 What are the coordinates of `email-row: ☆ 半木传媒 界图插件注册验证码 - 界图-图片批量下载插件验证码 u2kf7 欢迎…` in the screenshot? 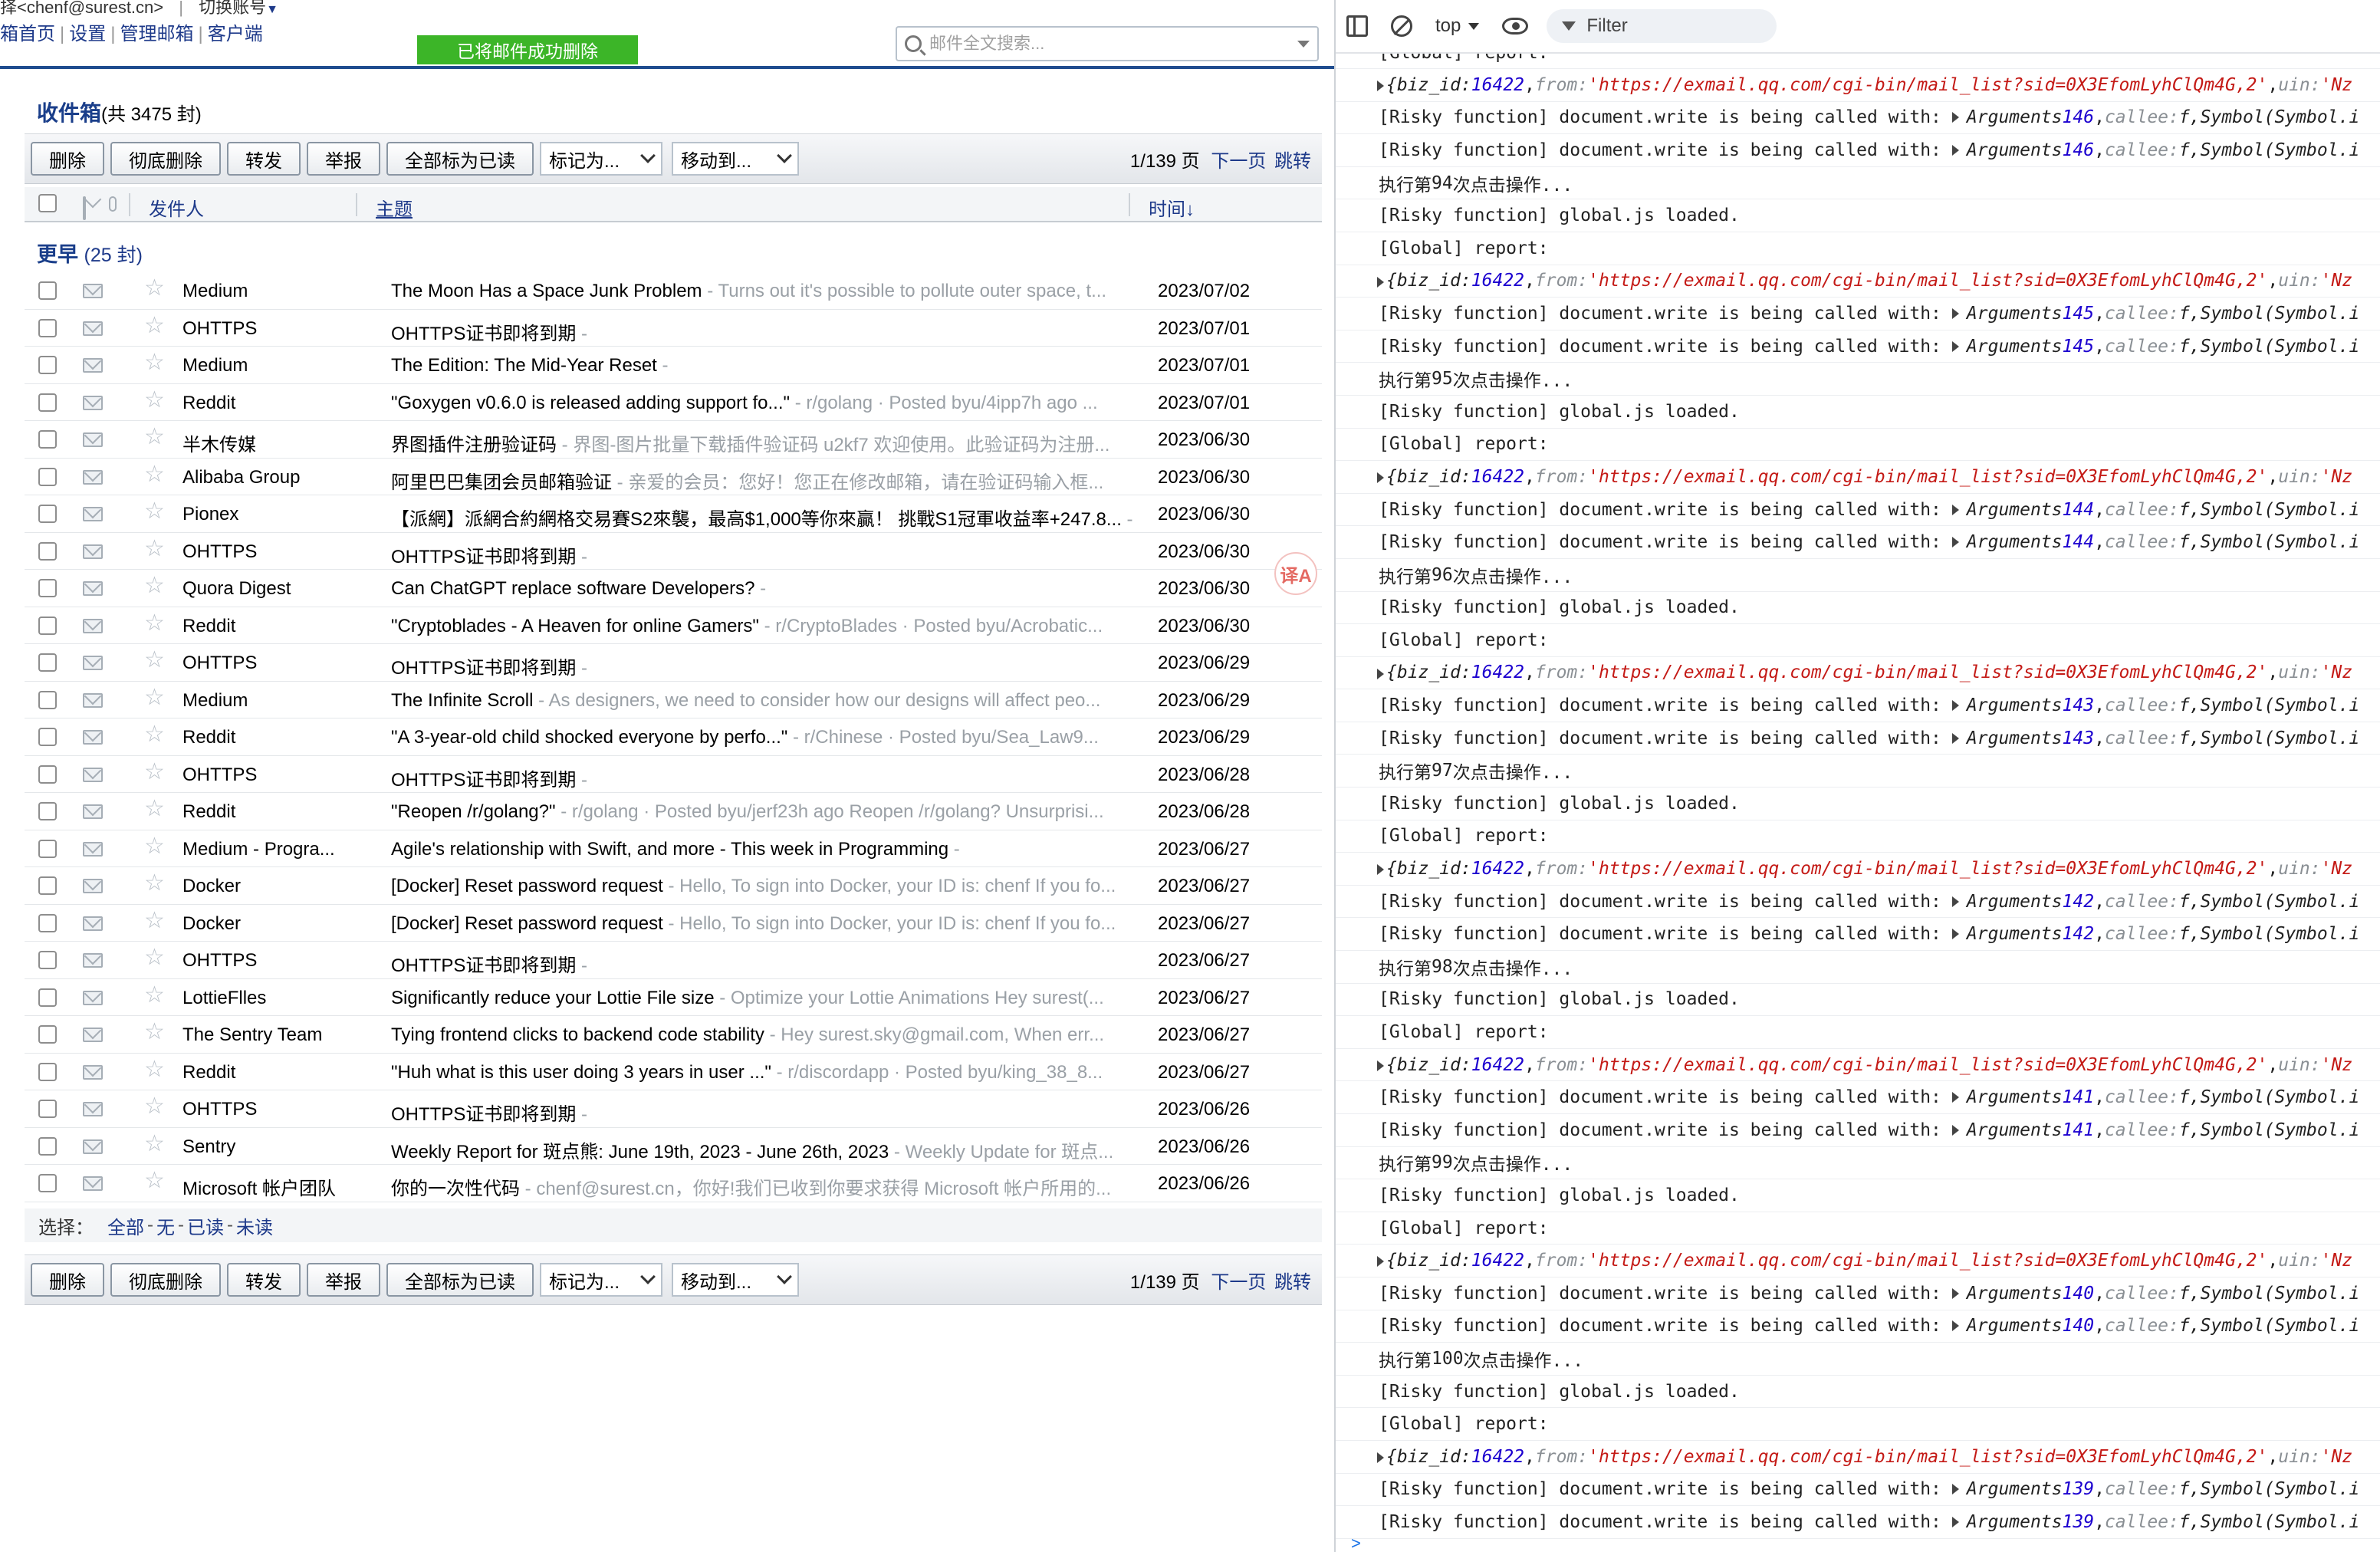 It's located at (673, 440).